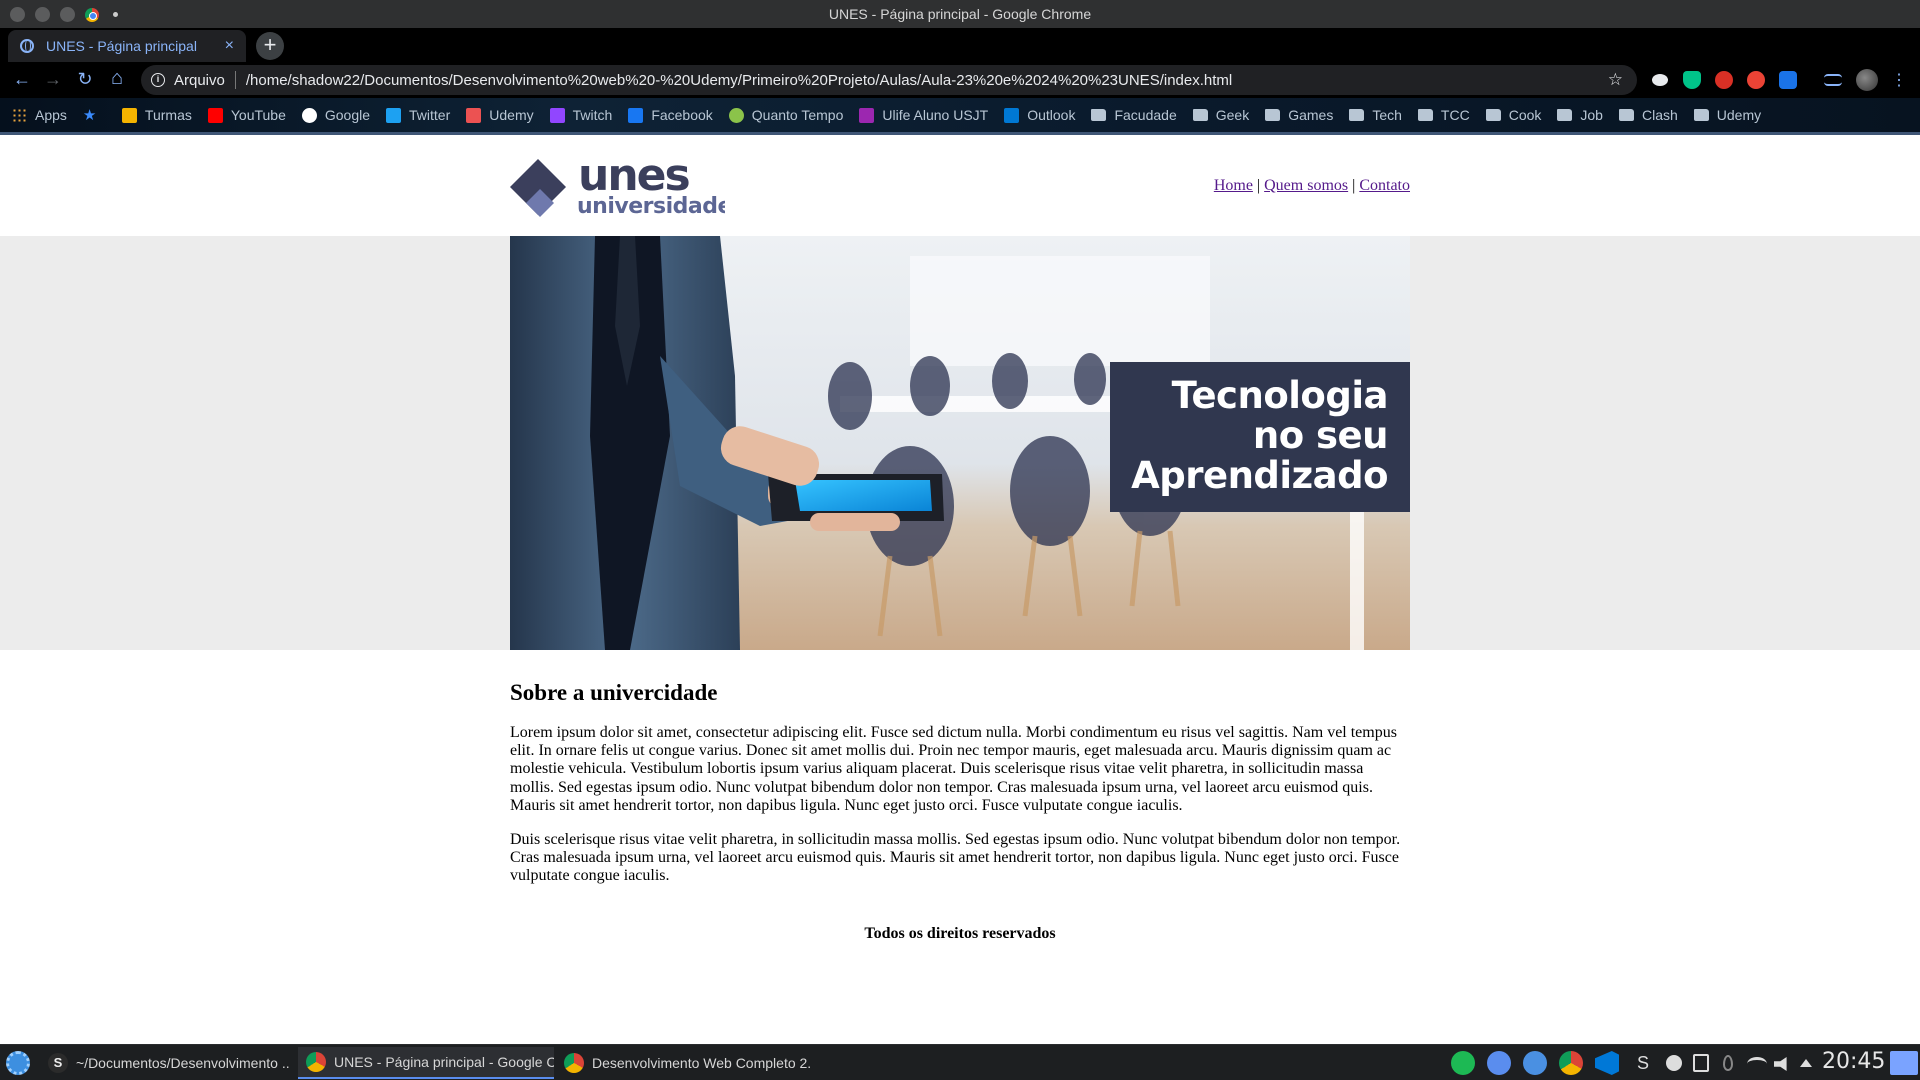 The height and width of the screenshot is (1080, 1920). Describe the element at coordinates (347, 115) in the screenshot. I see `bookmark-label: Google` at that location.